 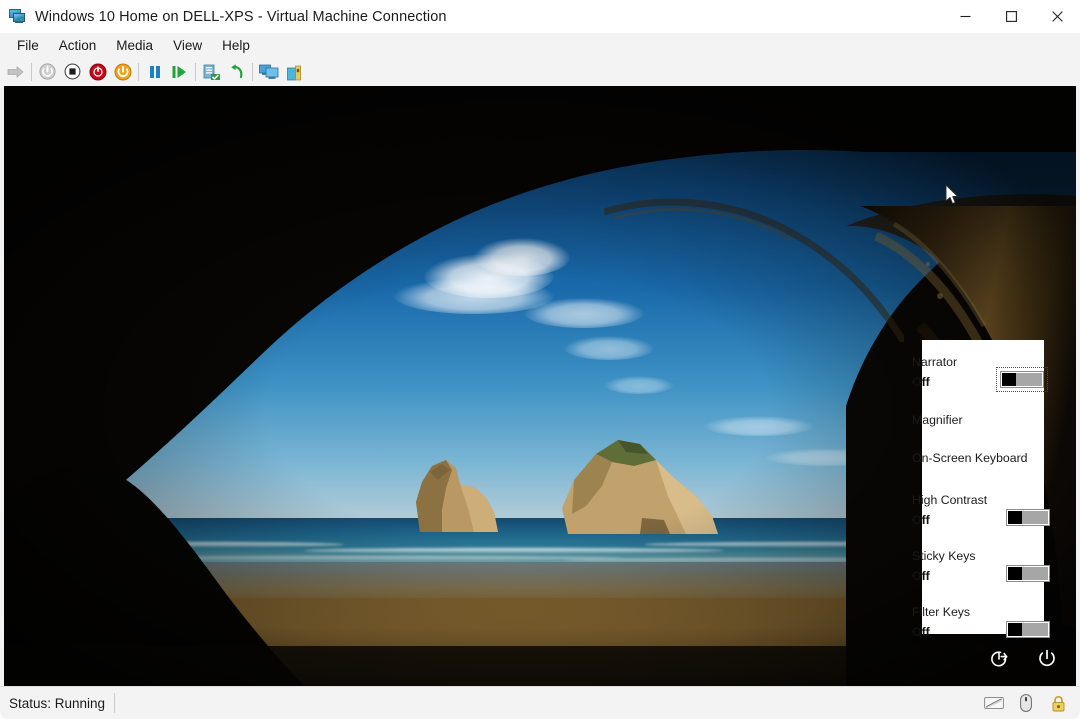 What do you see at coordinates (154, 72) in the screenshot?
I see `pause-icon` at bounding box center [154, 72].